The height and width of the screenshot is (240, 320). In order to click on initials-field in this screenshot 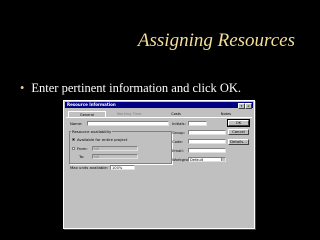, I will do `click(197, 123)`.